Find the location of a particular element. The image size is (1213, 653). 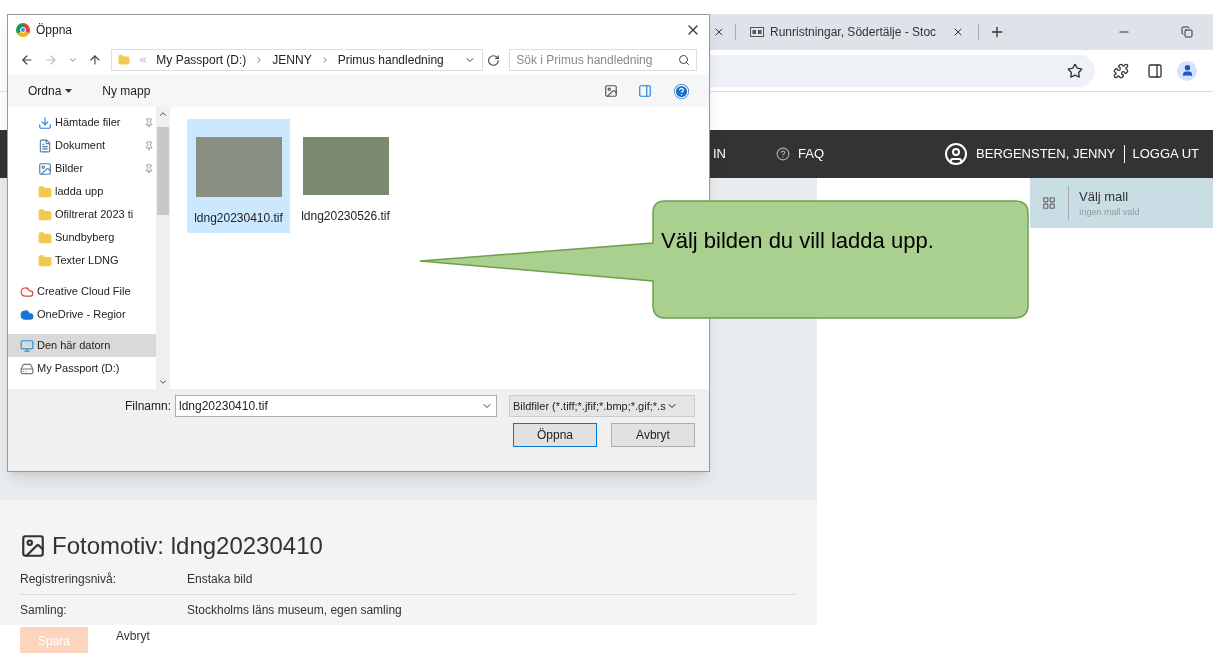

cloud-icon is located at coordinates (27, 314).